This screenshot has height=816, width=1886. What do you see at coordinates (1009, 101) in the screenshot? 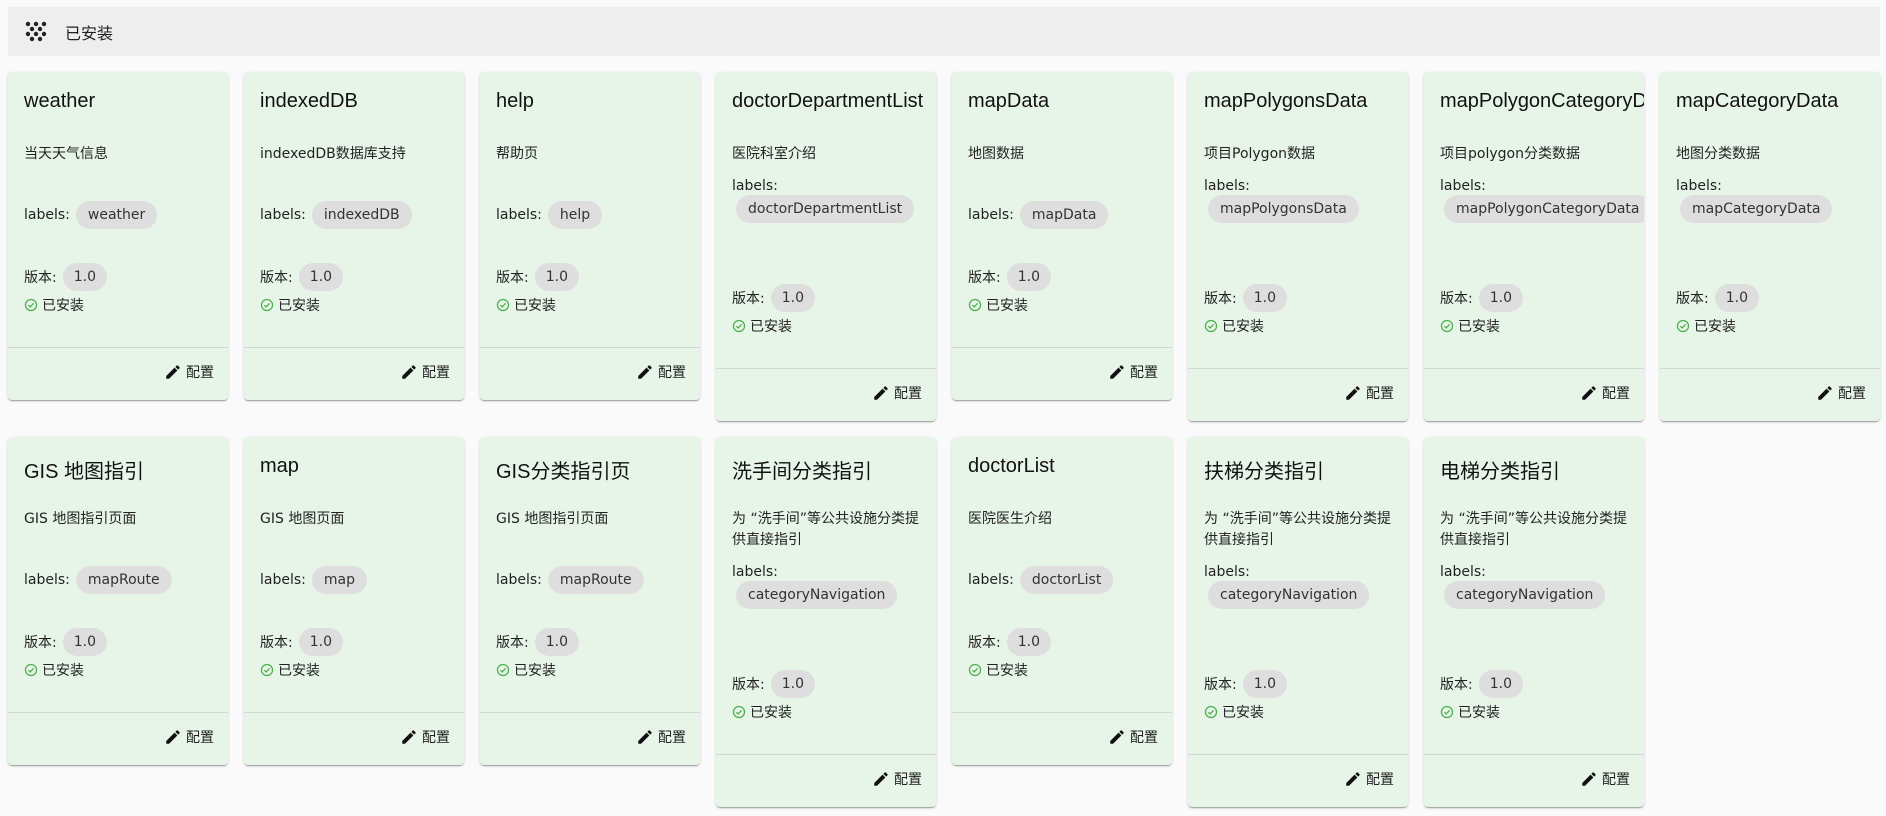
I see `card-title: mapData` at bounding box center [1009, 101].